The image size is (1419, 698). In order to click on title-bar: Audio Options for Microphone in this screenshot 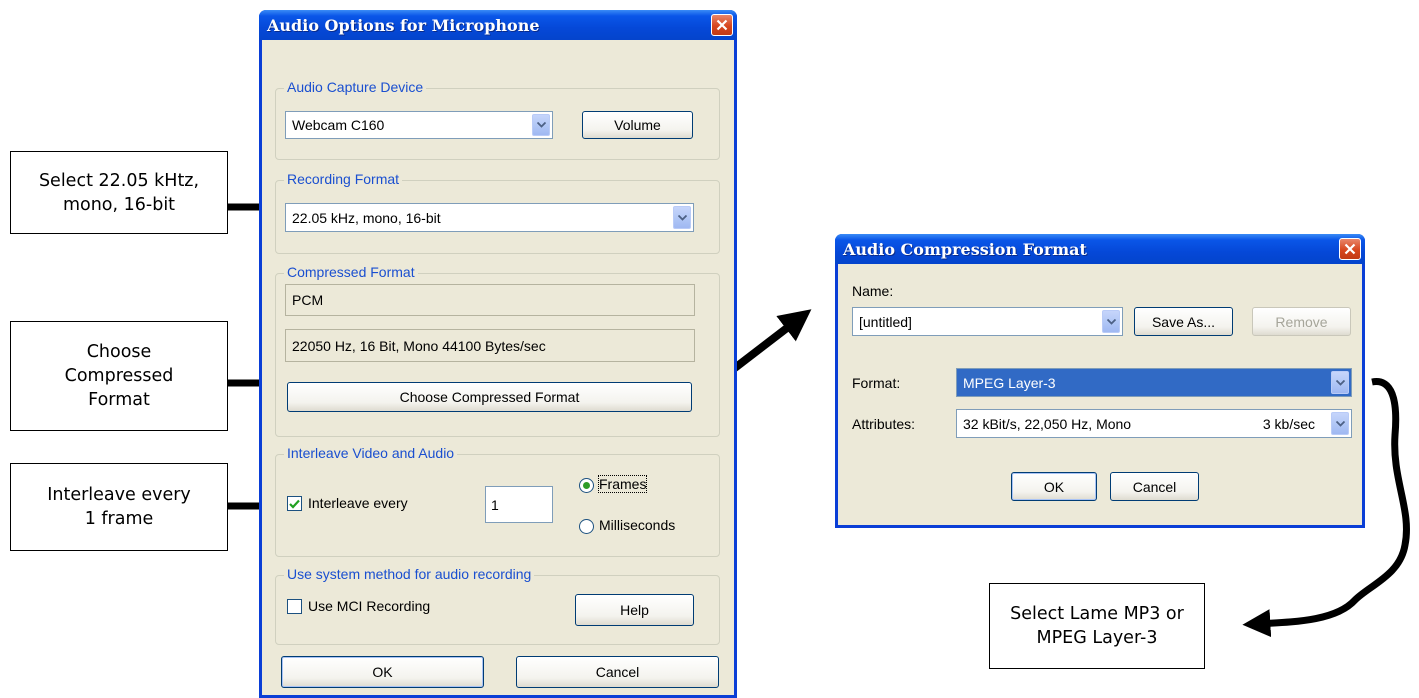, I will do `click(498, 25)`.